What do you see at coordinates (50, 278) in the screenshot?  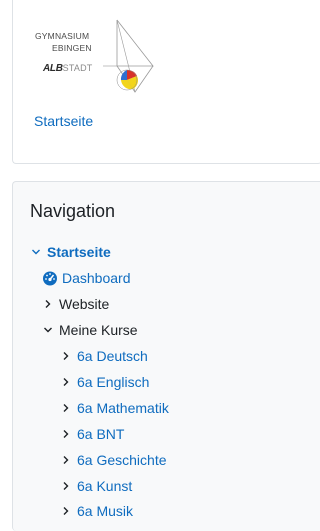 I see `dashboard-icon` at bounding box center [50, 278].